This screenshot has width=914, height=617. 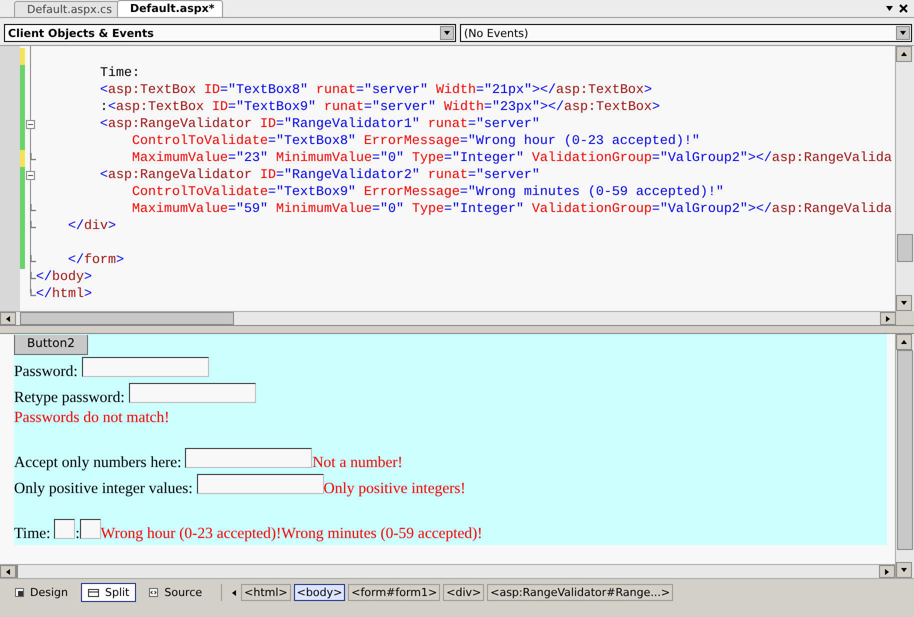 What do you see at coordinates (77, 534) in the screenshot?
I see `field-label: :` at bounding box center [77, 534].